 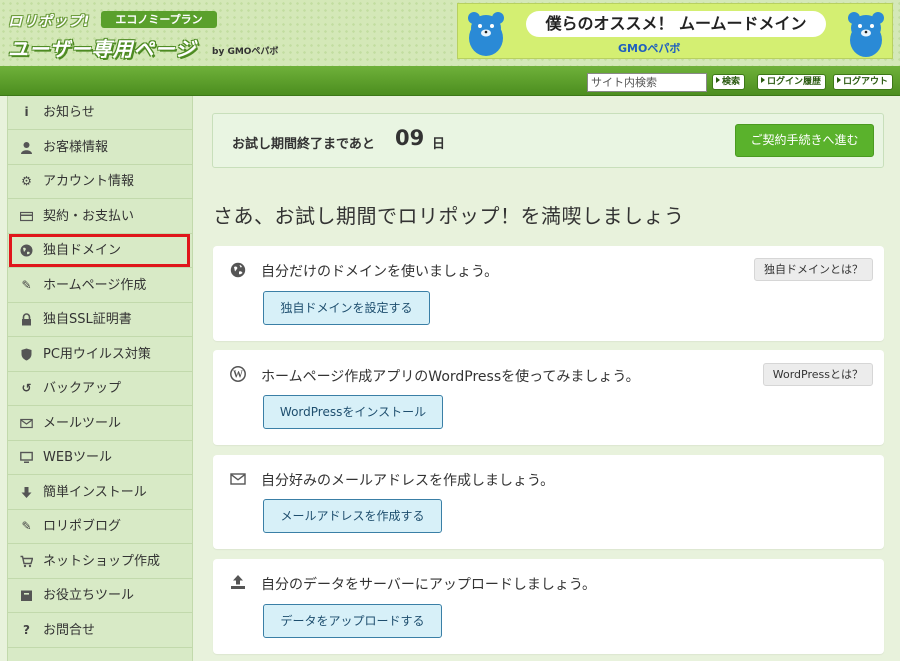 I want to click on trial-days-unit: 日, so click(x=439, y=144).